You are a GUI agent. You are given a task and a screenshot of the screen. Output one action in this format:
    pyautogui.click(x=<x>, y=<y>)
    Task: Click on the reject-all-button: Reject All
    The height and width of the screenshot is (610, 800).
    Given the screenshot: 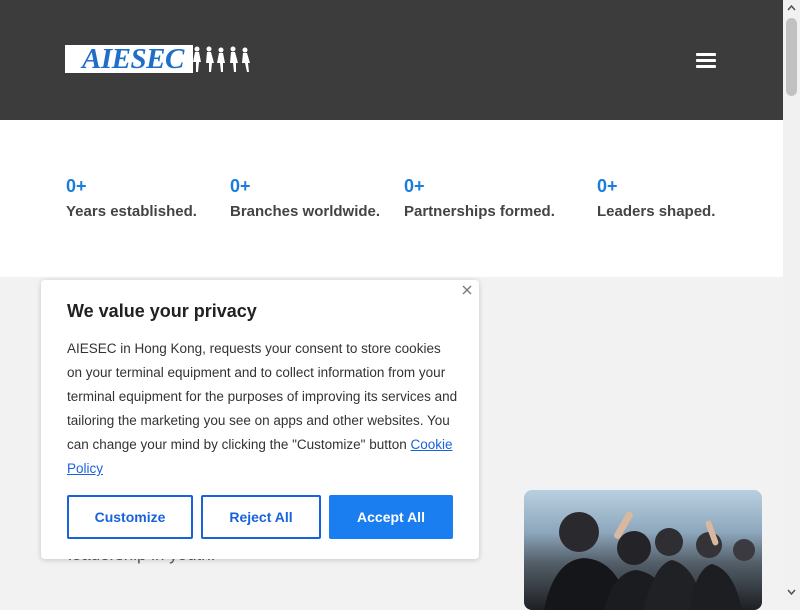 What is the action you would take?
    pyautogui.click(x=261, y=517)
    